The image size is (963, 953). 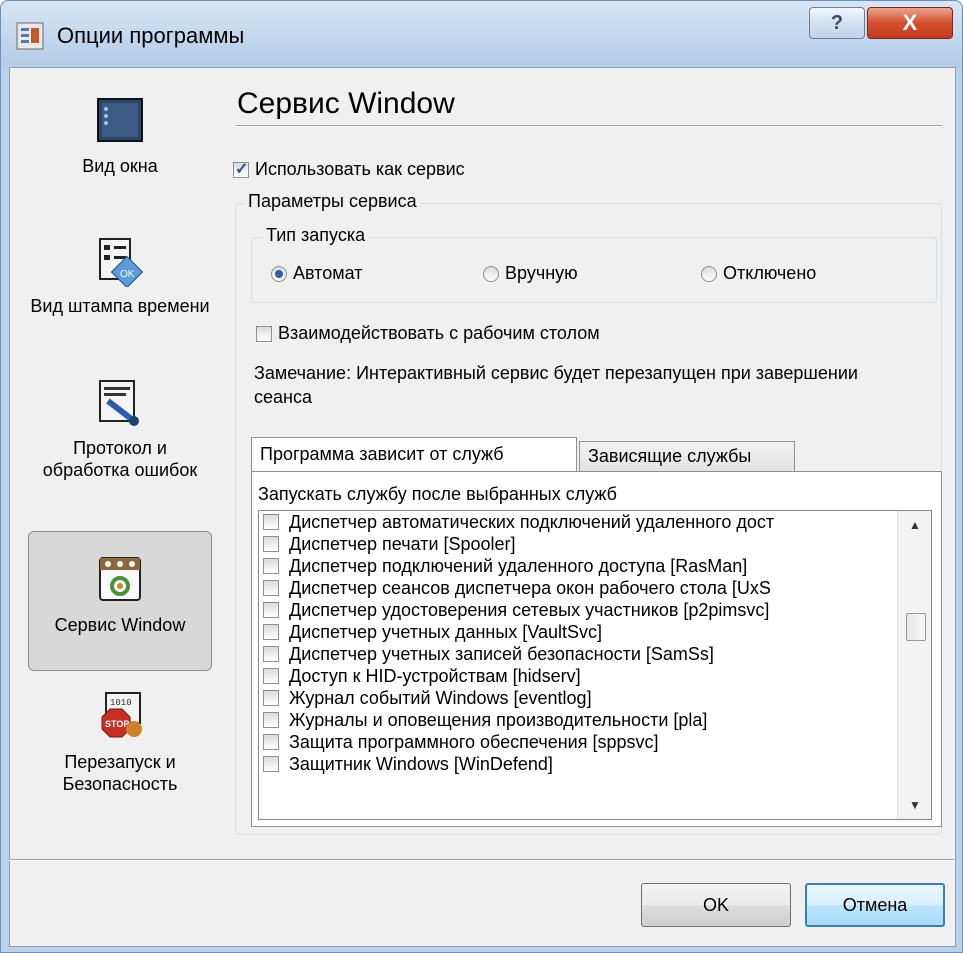 What do you see at coordinates (120, 625) in the screenshot?
I see `sidebar-item-label: Сервис Window` at bounding box center [120, 625].